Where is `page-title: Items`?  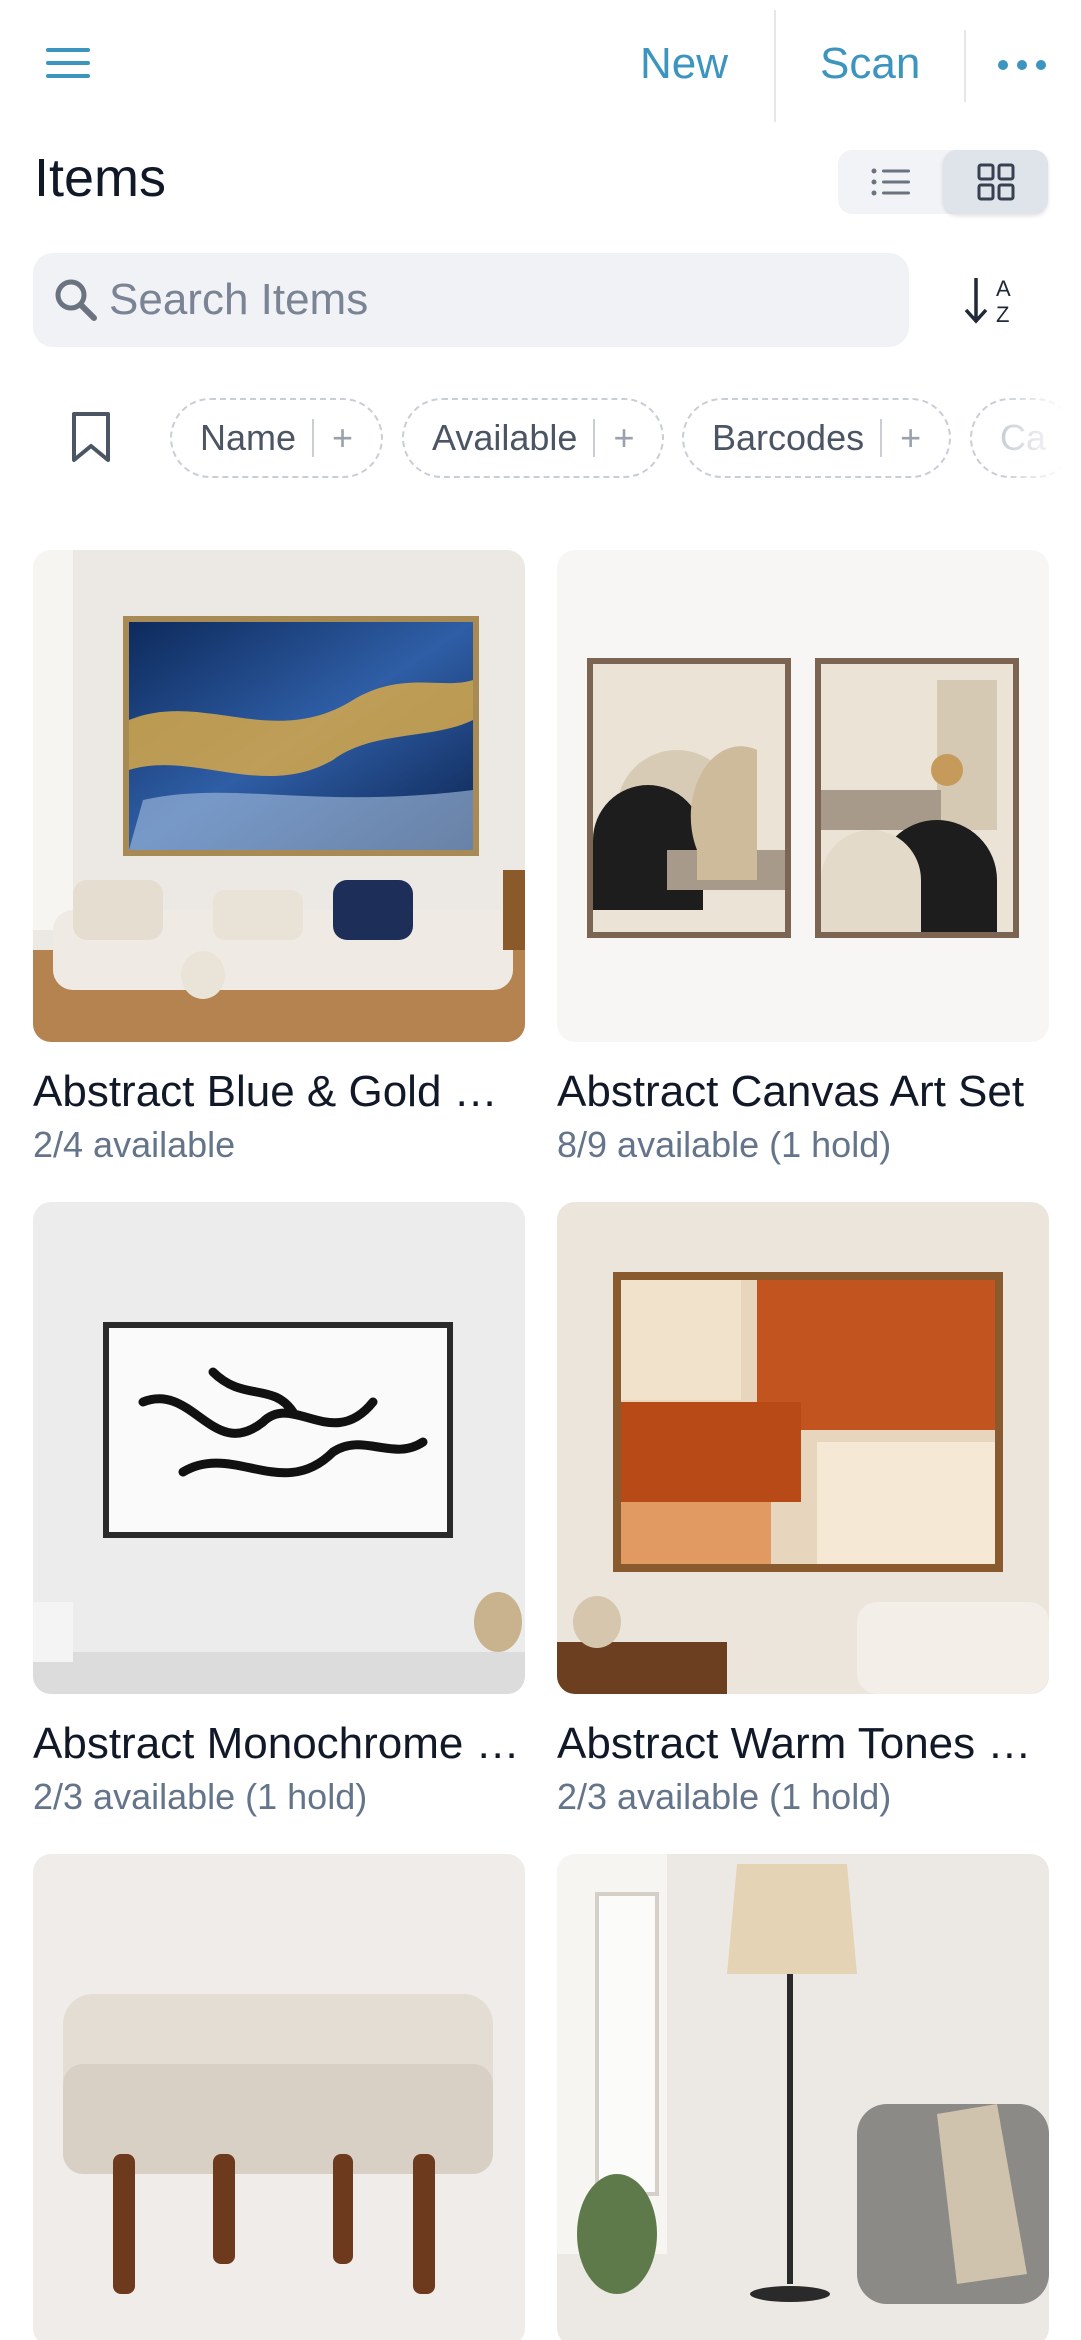 page-title: Items is located at coordinates (100, 178).